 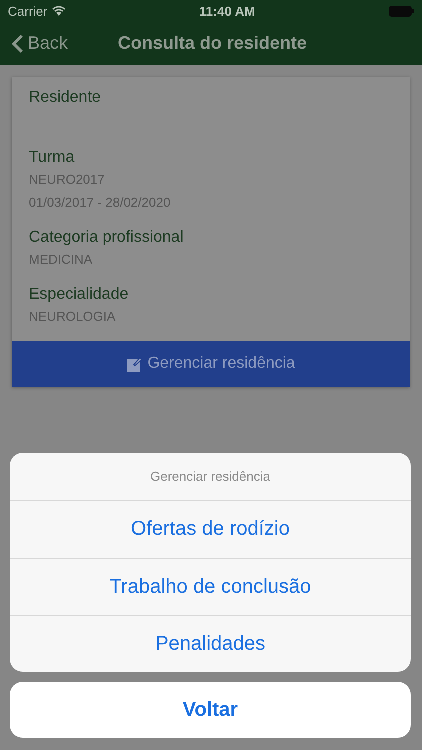 What do you see at coordinates (79, 295) in the screenshot?
I see `field-label: Especialidade` at bounding box center [79, 295].